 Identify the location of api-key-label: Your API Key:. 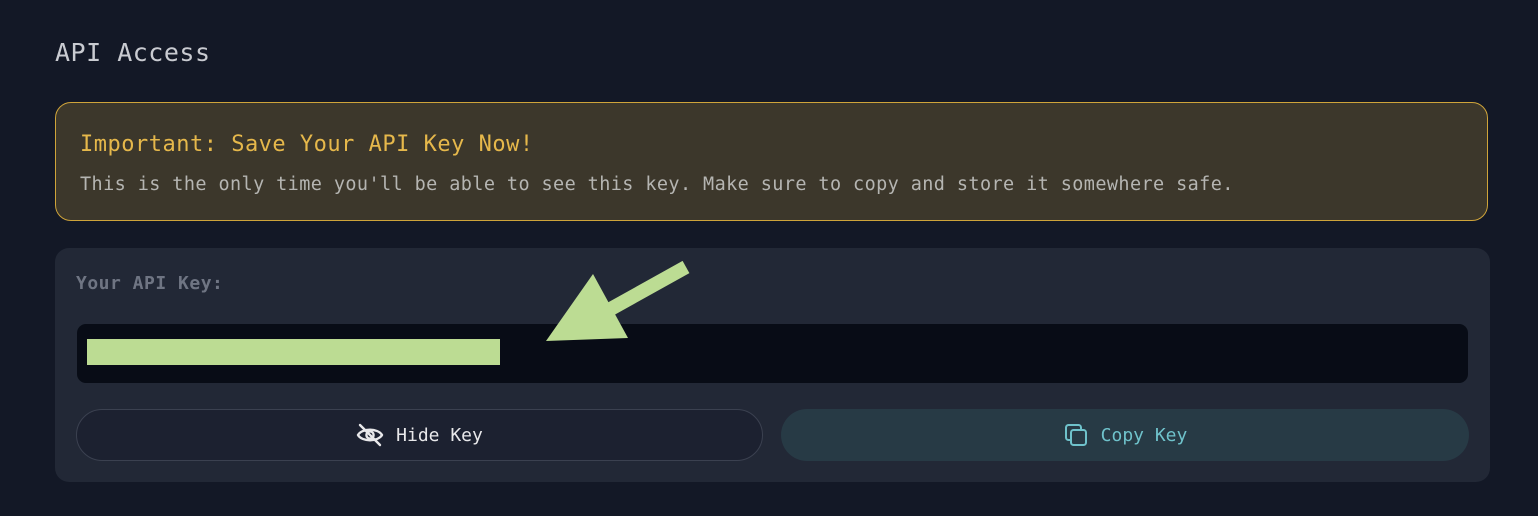
(150, 283).